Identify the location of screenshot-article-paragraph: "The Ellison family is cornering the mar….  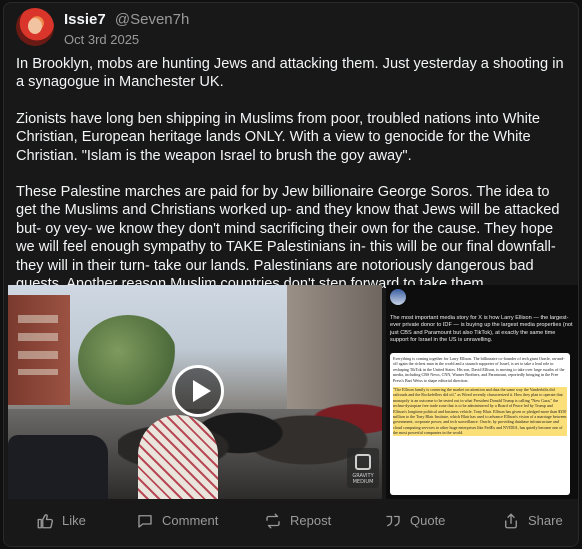
(480, 411).